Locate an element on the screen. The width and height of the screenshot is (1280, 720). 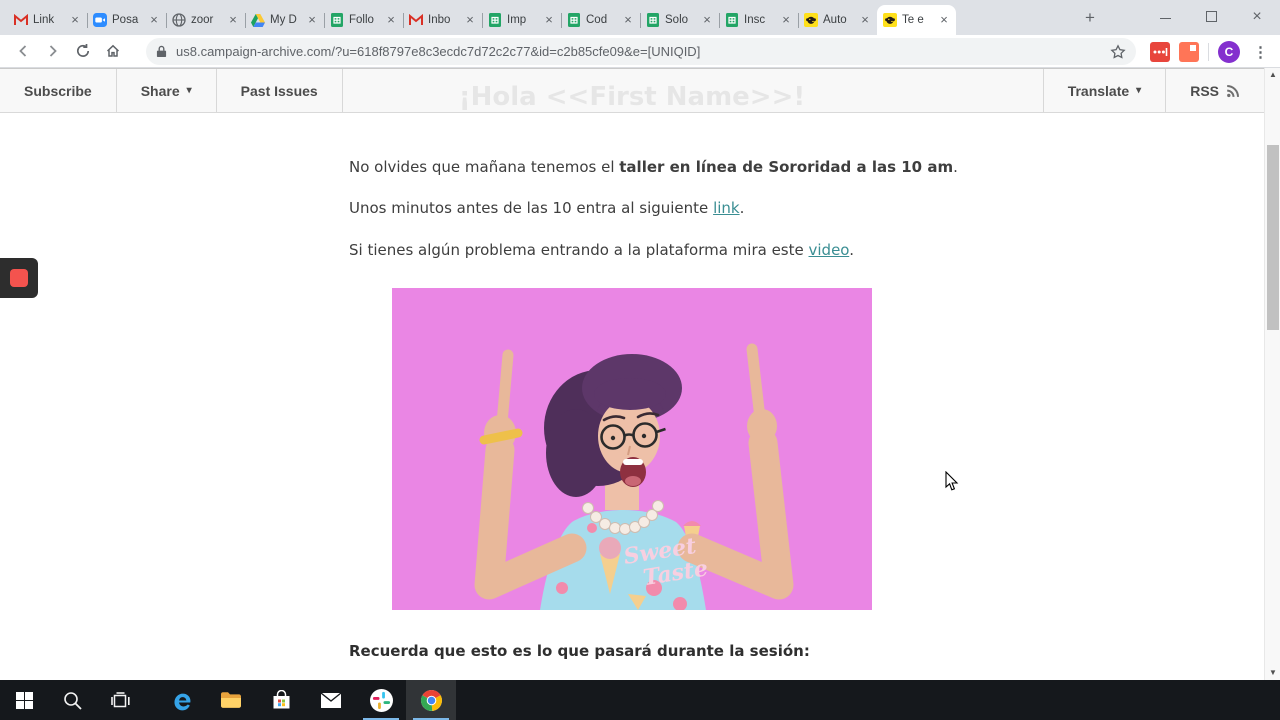
zoom-icon is located at coordinates (99, 20).